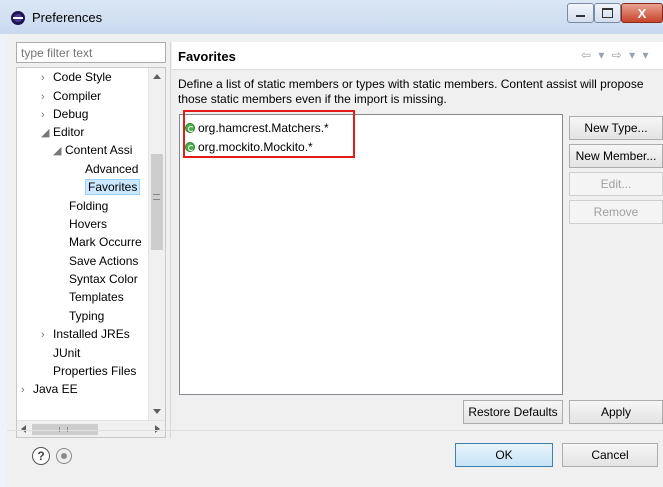 The image size is (663, 487). What do you see at coordinates (23, 429) in the screenshot?
I see `scroll-left-icon` at bounding box center [23, 429].